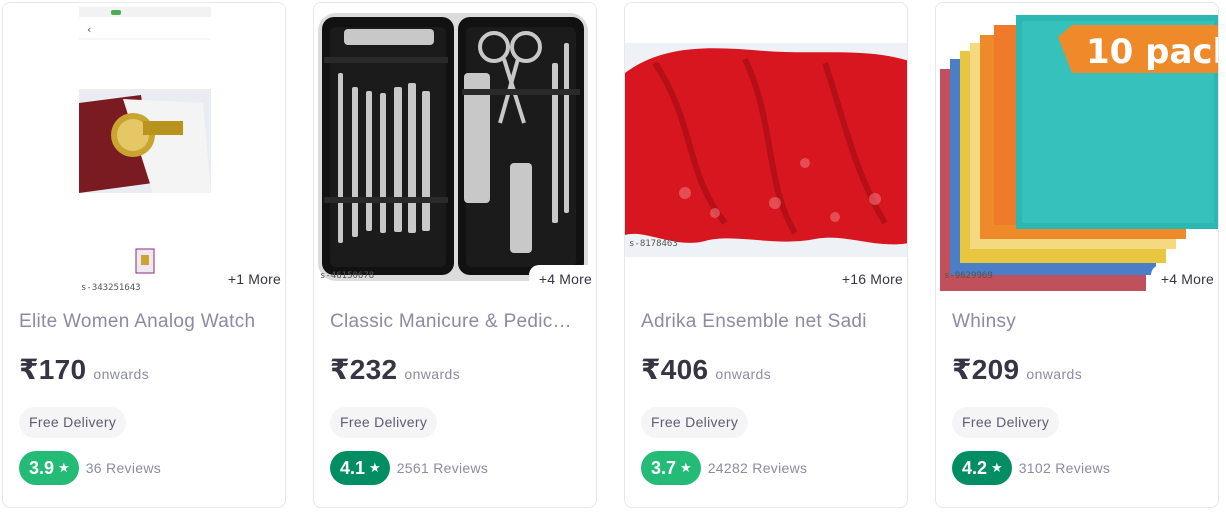  I want to click on rating-row: 3.7 ★ 24282 Reviews, so click(724, 468).